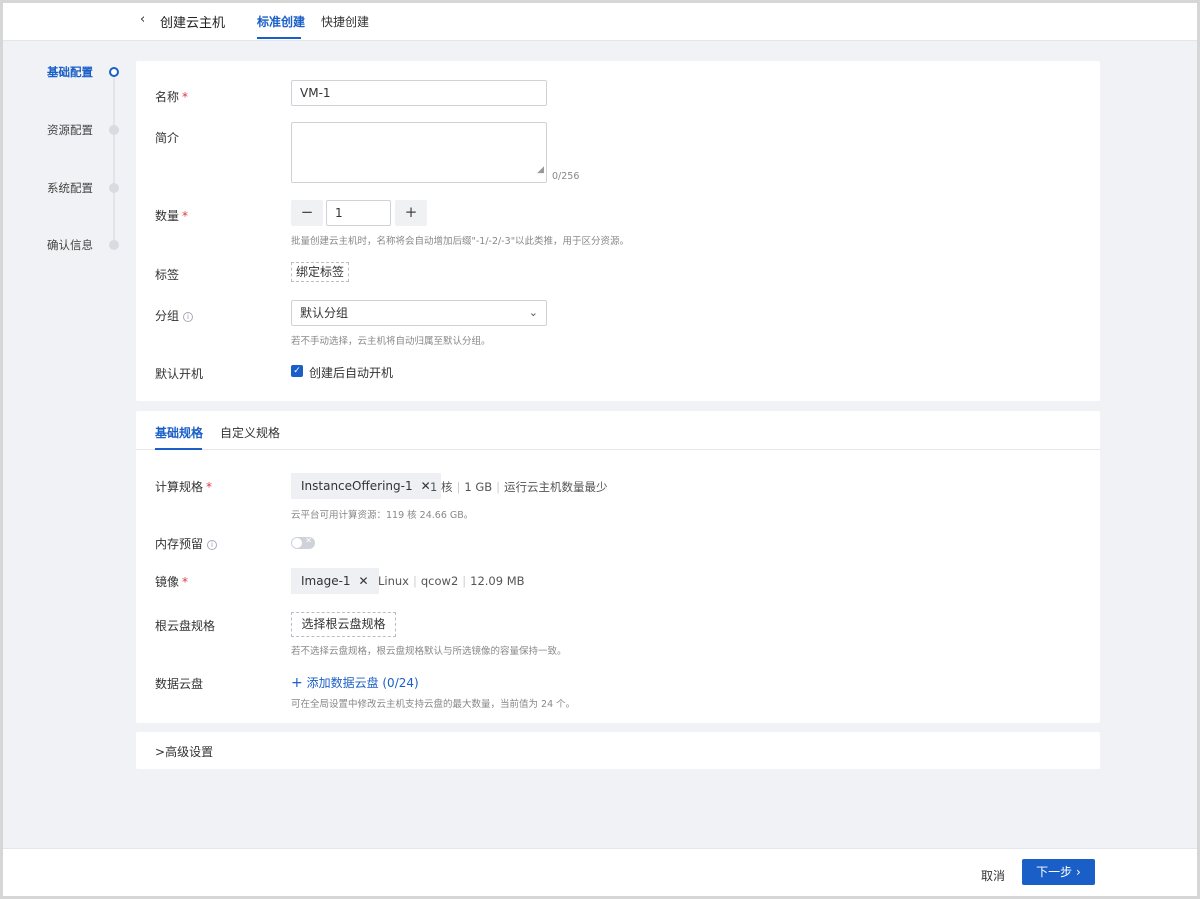 The width and height of the screenshot is (1200, 899). What do you see at coordinates (540, 170) in the screenshot?
I see `resize-handle-icon: ◢` at bounding box center [540, 170].